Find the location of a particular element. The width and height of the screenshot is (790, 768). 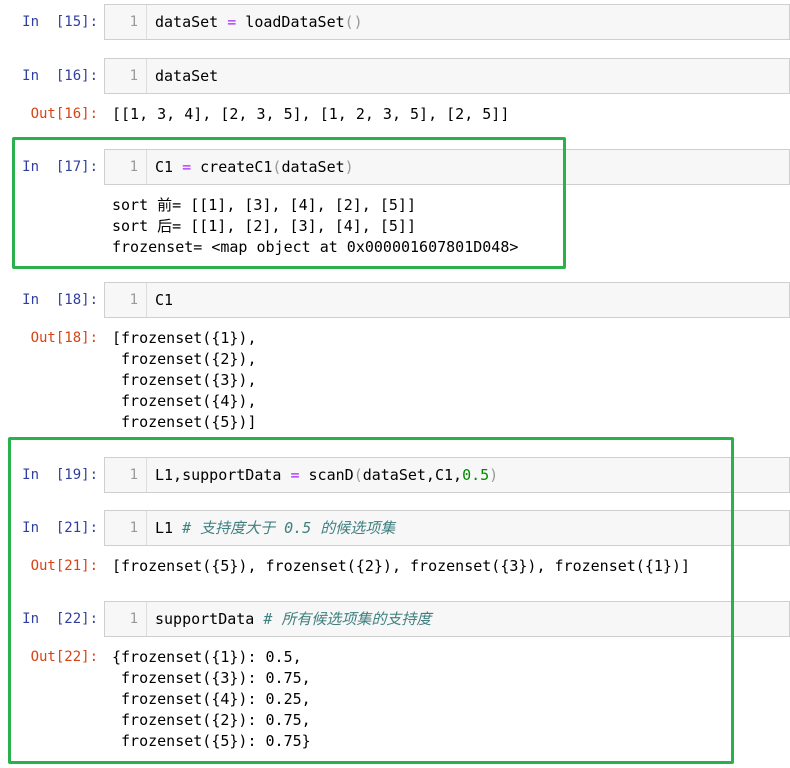

in-prompt: In [15]: is located at coordinates (60, 22).